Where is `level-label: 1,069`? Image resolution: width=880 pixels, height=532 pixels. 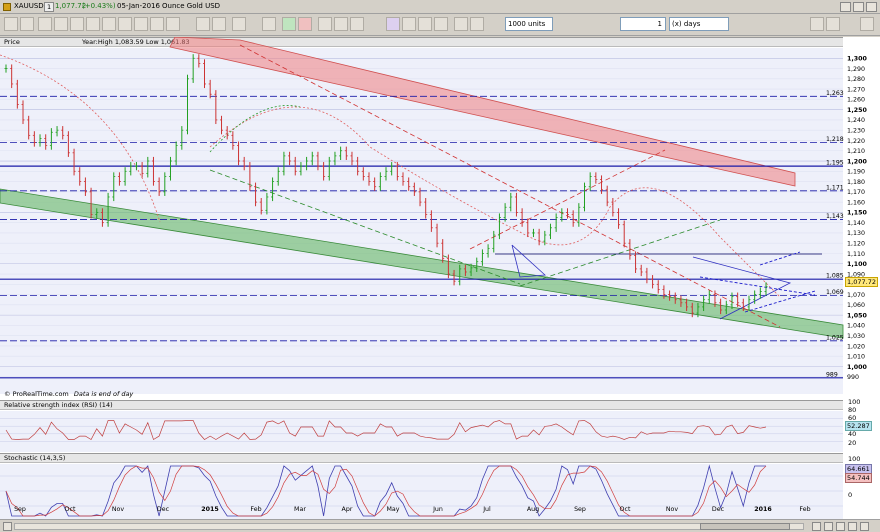 level-label: 1,069 is located at coordinates (835, 292).